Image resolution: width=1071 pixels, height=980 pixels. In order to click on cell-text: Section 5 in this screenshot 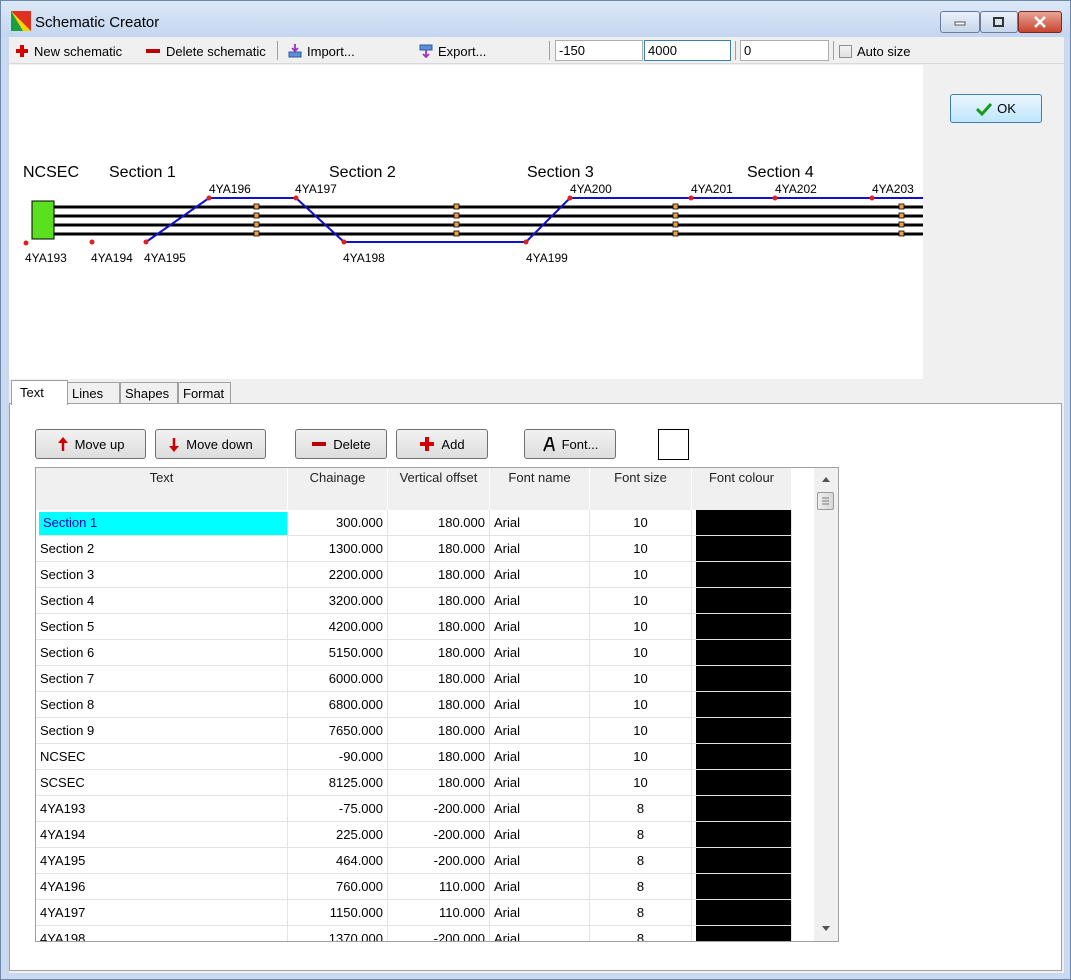, I will do `click(162, 627)`.